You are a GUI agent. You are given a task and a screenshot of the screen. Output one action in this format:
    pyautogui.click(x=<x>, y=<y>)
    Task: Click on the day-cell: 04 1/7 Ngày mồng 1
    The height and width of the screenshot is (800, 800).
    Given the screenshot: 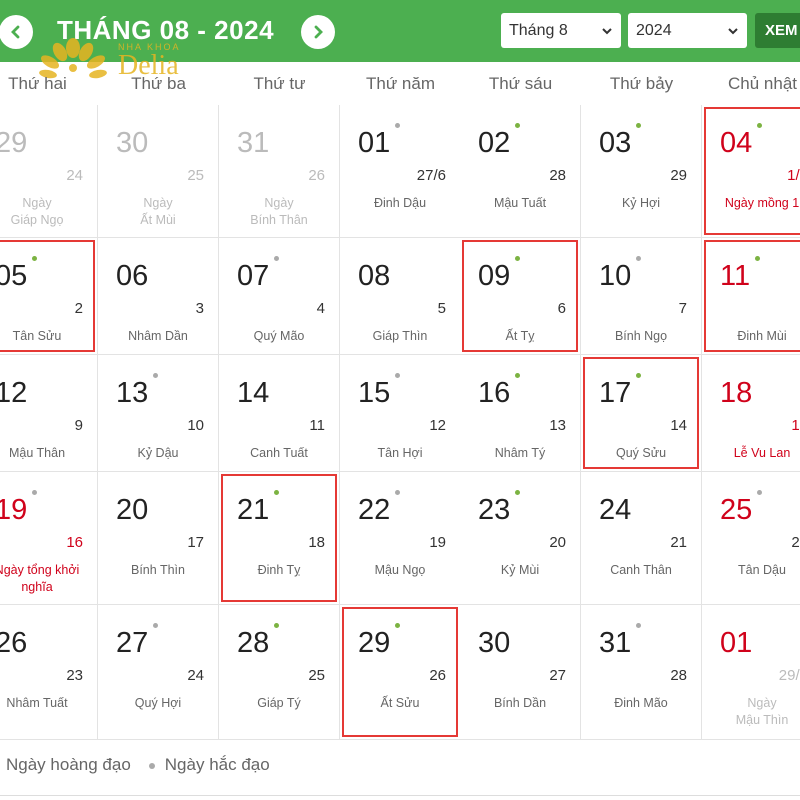 What is the action you would take?
    pyautogui.click(x=751, y=171)
    